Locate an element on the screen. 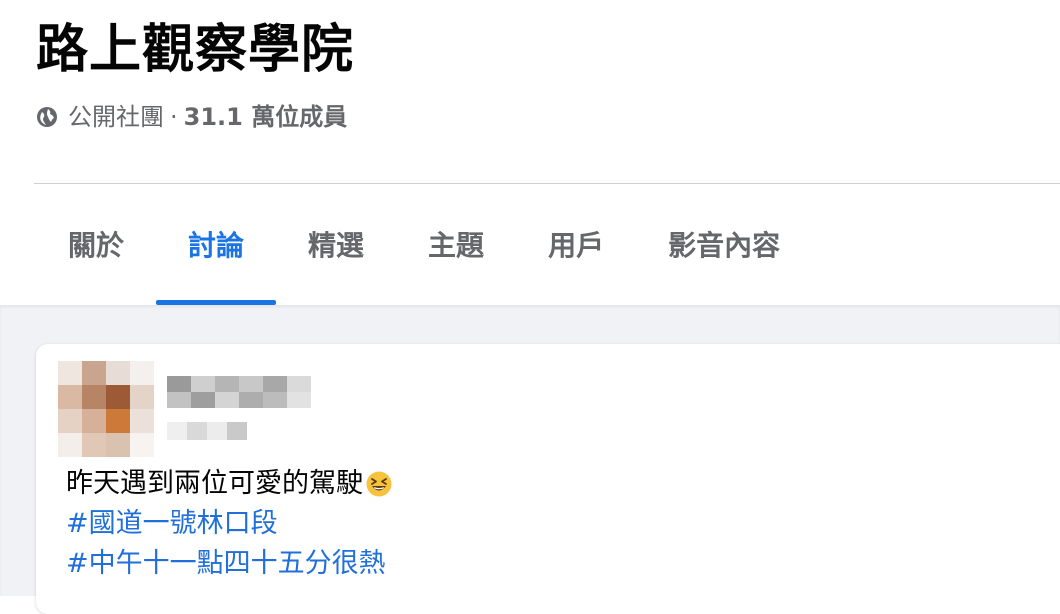 The height and width of the screenshot is (614, 1060). tab-featured: 精選 is located at coordinates (336, 246).